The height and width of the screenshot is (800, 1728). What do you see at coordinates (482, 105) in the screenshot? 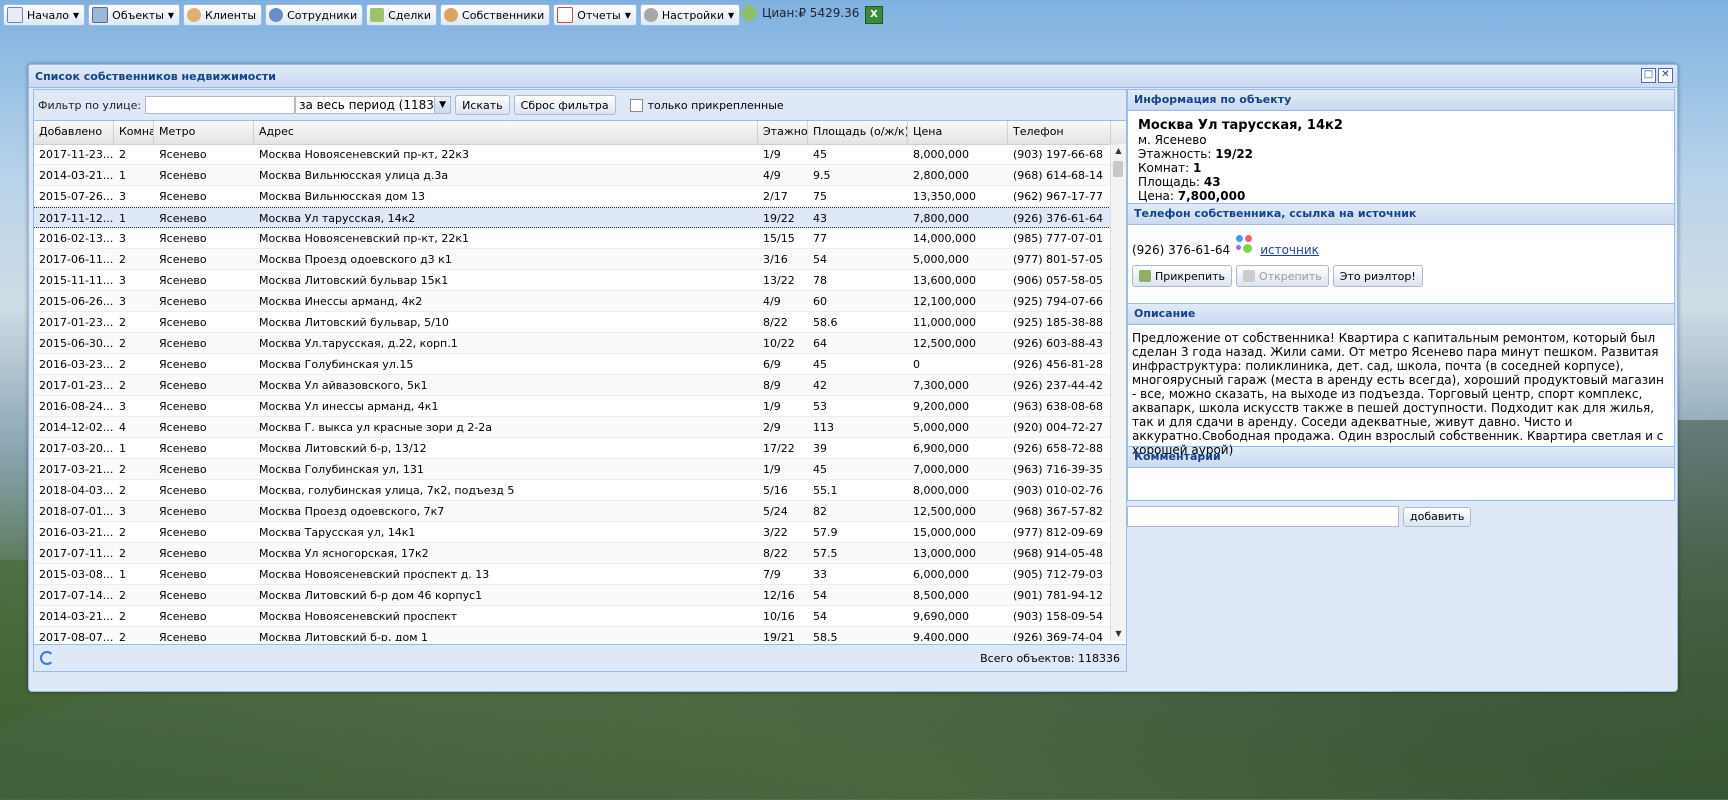
I see `search-button: Искать` at bounding box center [482, 105].